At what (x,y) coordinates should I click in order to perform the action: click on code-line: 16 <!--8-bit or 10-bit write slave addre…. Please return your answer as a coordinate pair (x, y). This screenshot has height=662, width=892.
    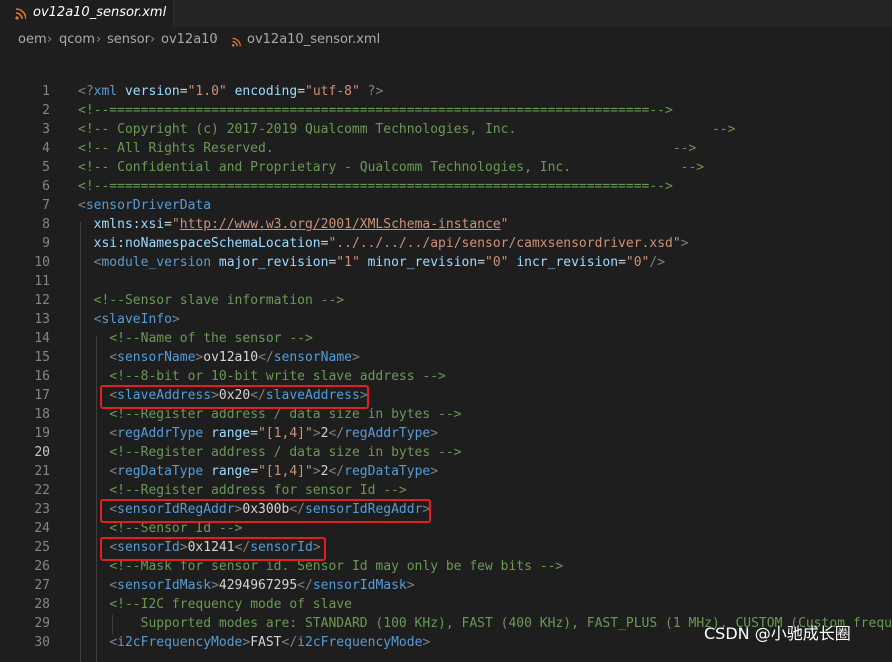
    Looking at the image, I should click on (446, 376).